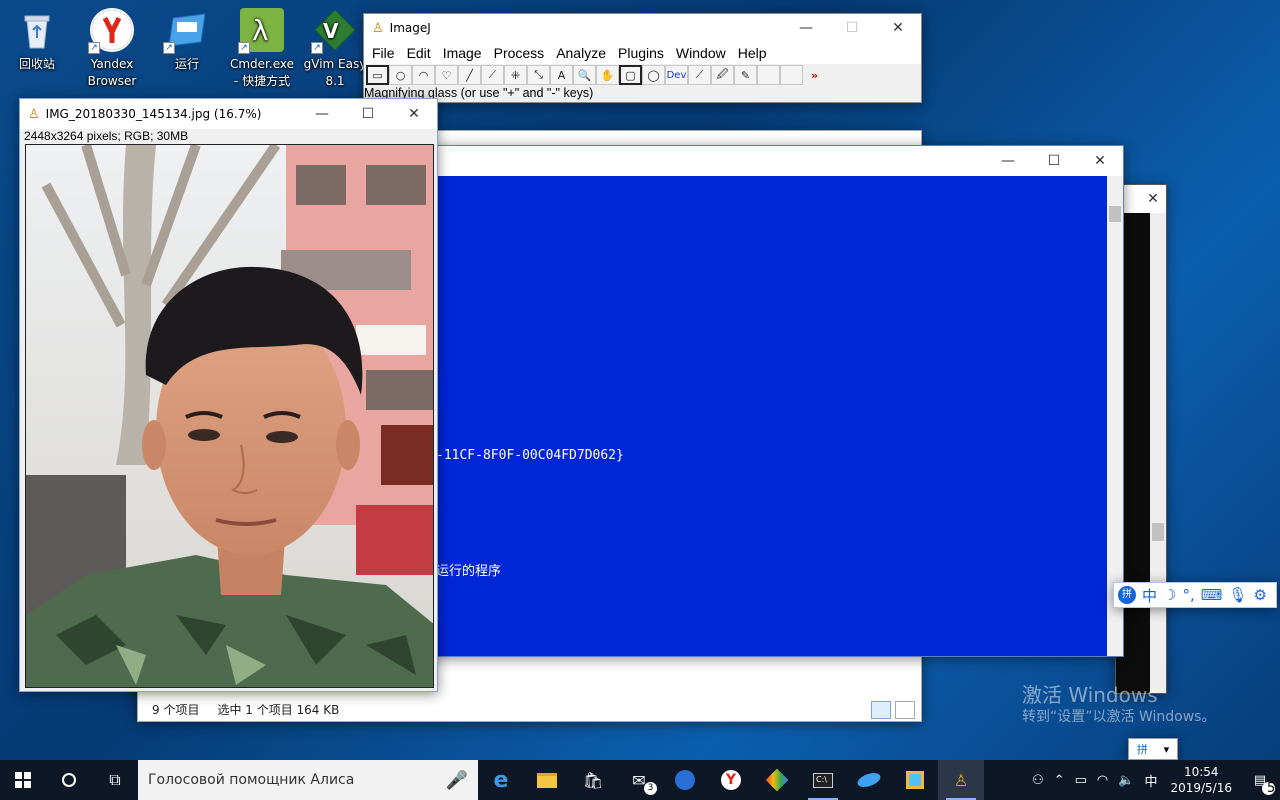 The image size is (1280, 800). I want to click on search-input: Голосовой помощник Алиса, so click(297, 780).